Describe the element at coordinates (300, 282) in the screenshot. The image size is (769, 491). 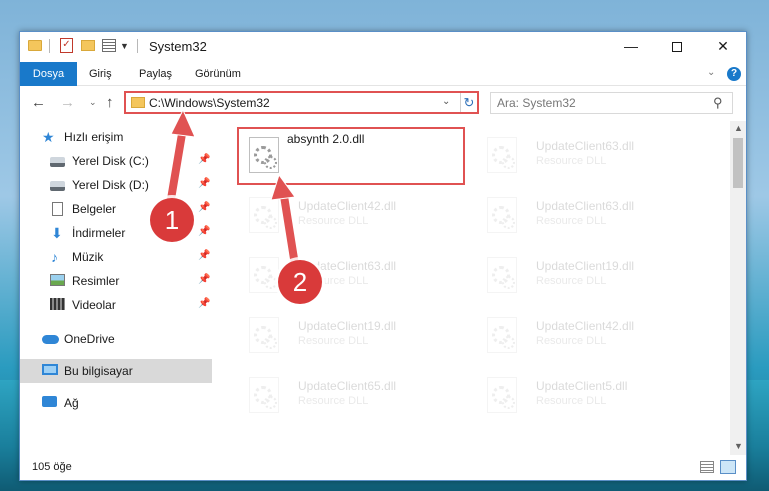
I see `step-2-badge: 2` at that location.